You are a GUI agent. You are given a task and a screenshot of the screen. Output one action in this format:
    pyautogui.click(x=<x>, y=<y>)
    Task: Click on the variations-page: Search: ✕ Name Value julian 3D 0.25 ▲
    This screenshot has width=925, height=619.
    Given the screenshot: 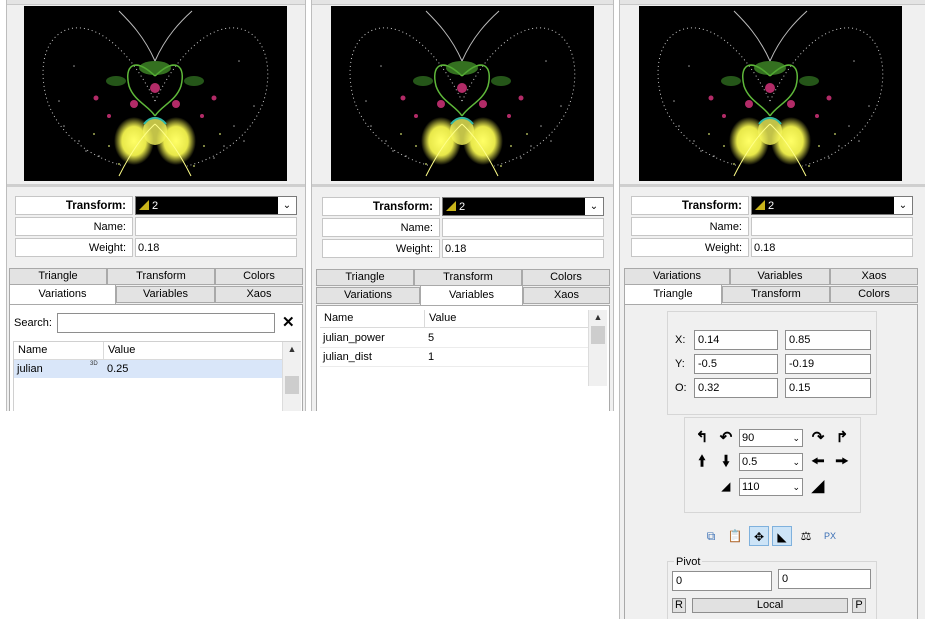 What is the action you would take?
    pyautogui.click(x=156, y=357)
    